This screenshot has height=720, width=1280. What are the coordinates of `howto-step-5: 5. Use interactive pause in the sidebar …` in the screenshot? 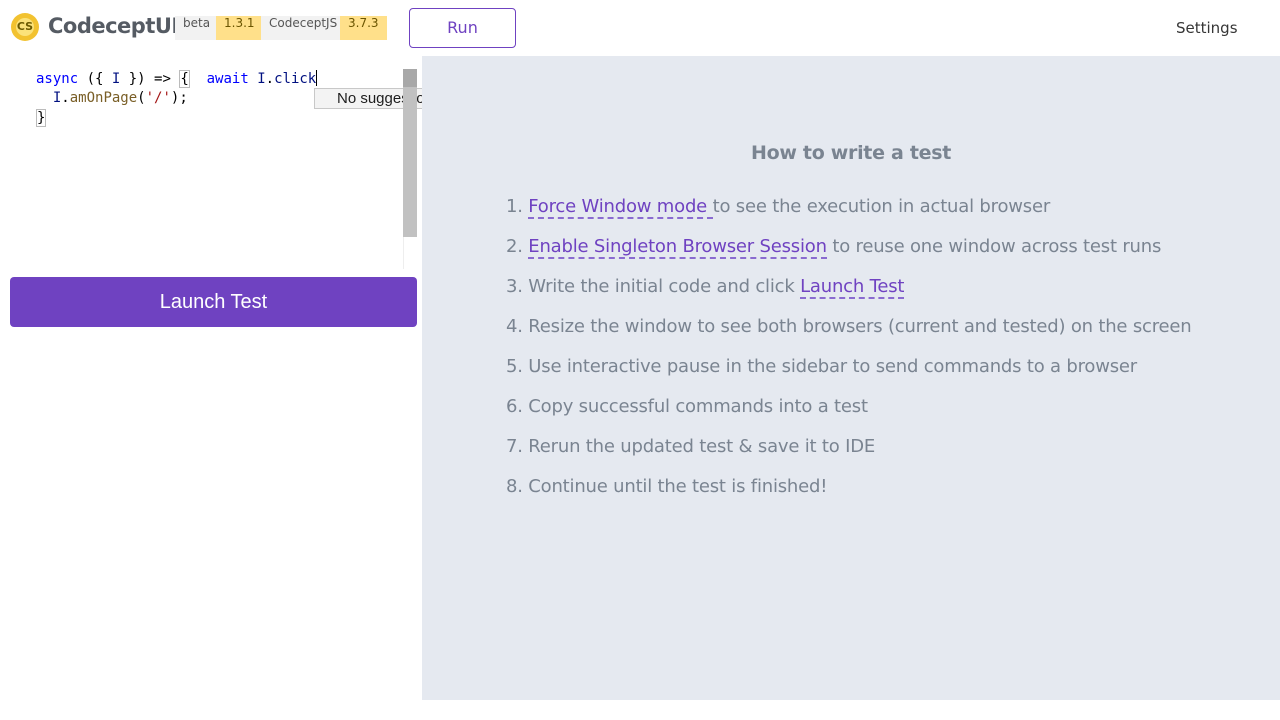 It's located at (822, 366).